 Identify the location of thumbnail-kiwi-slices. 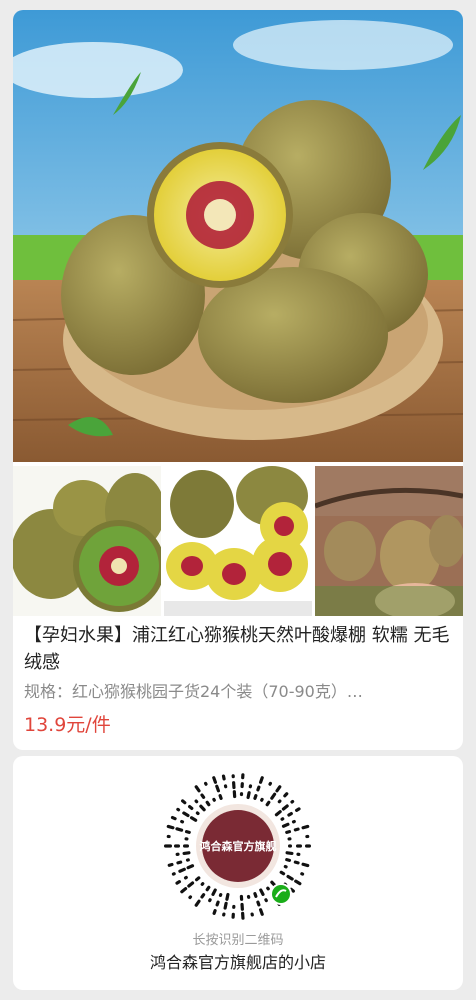
(238, 541).